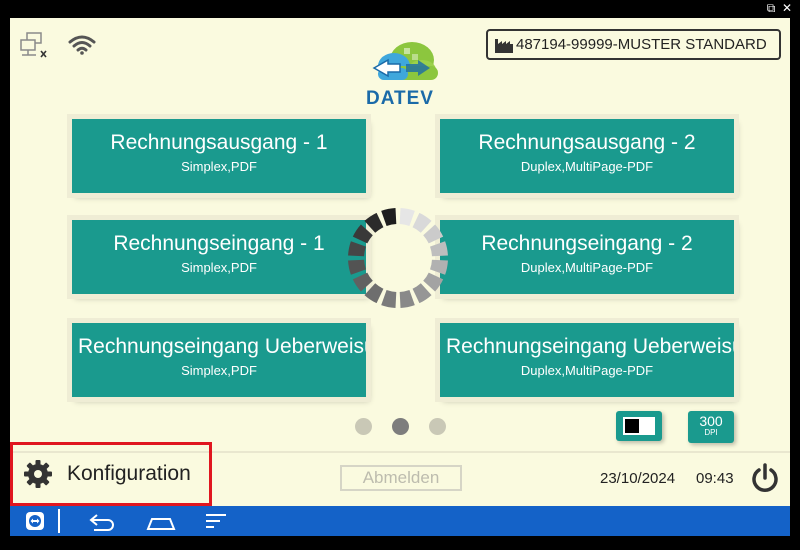 The image size is (800, 550). I want to click on device-label: 487194-99999-MUSTER STANDARD, so click(641, 44).